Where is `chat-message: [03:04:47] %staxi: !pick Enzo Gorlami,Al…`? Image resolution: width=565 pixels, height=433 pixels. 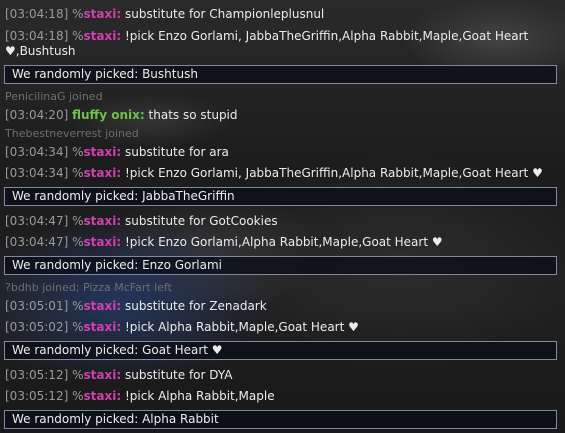
chat-message: [03:04:47] %staxi: !pick Enzo Gorlami,Al… is located at coordinates (283, 242).